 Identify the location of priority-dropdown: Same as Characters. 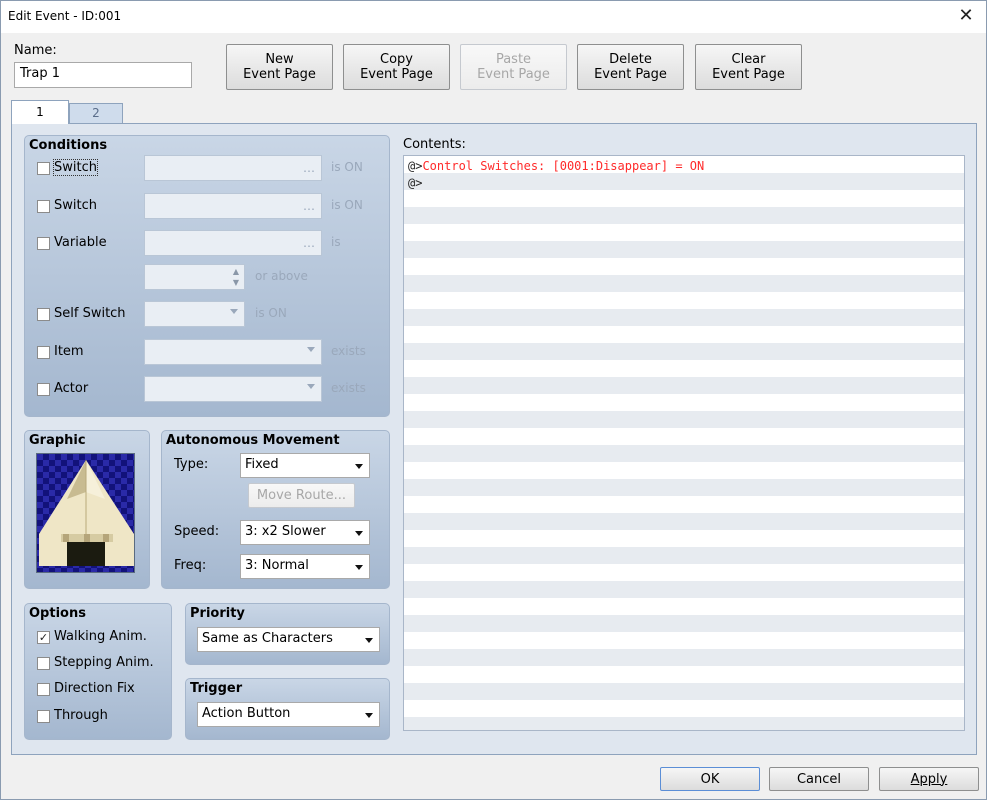
(288, 639).